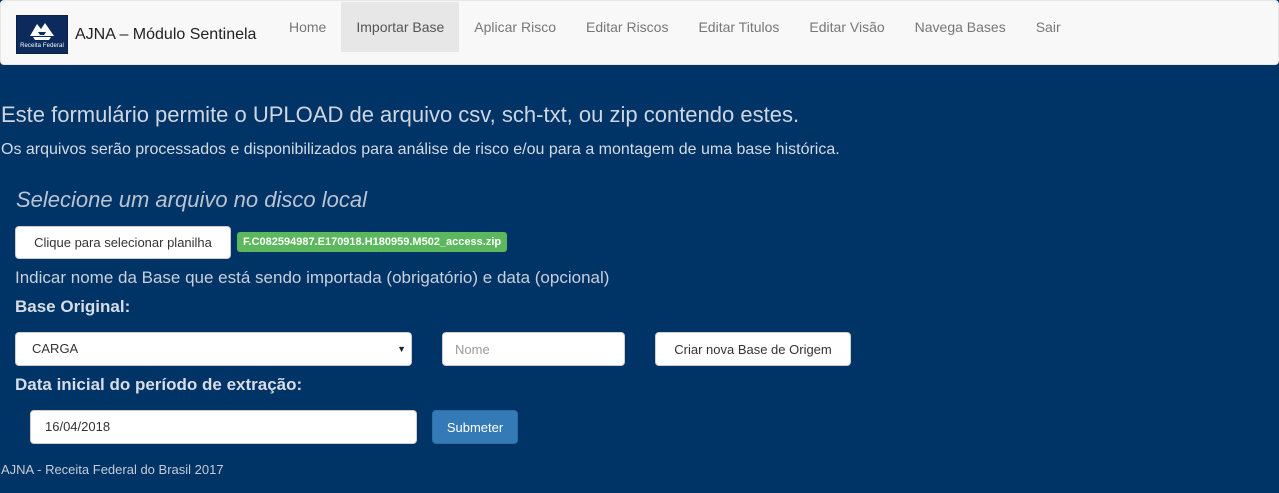 This screenshot has height=493, width=1279. Describe the element at coordinates (515, 27) in the screenshot. I see `nav-aplicar-risco: Aplicar Risco` at that location.